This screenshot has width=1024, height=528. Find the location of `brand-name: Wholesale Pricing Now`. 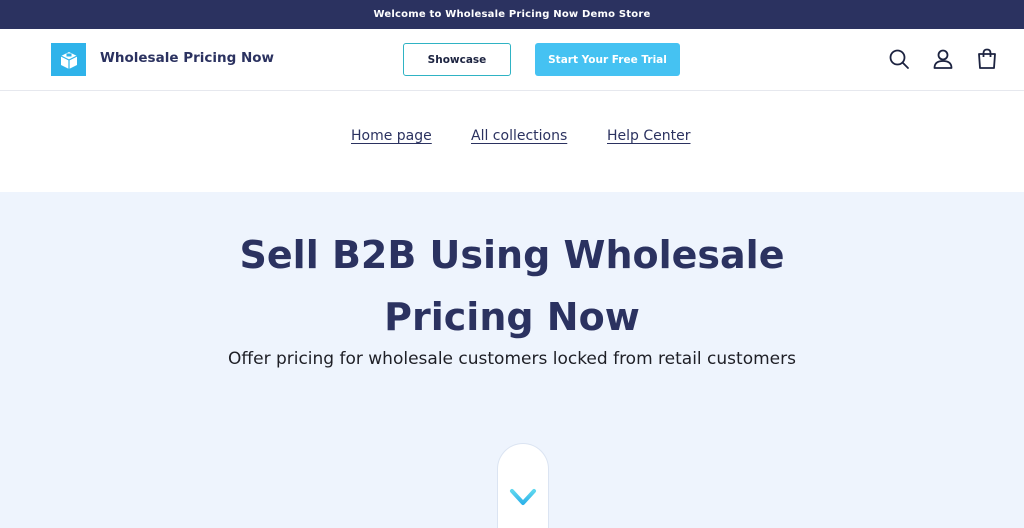

brand-name: Wholesale Pricing Now is located at coordinates (187, 58).